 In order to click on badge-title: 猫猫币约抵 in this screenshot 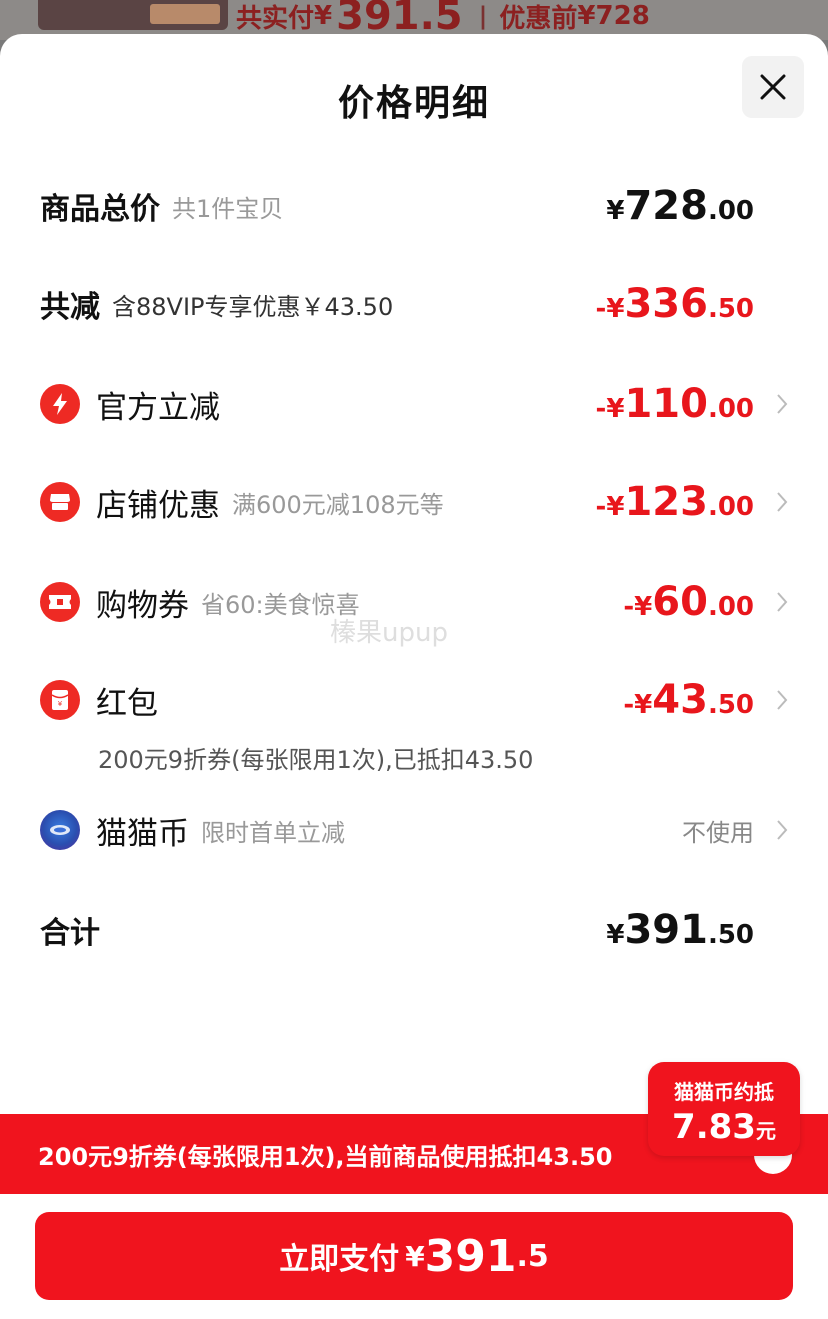, I will do `click(724, 1092)`.